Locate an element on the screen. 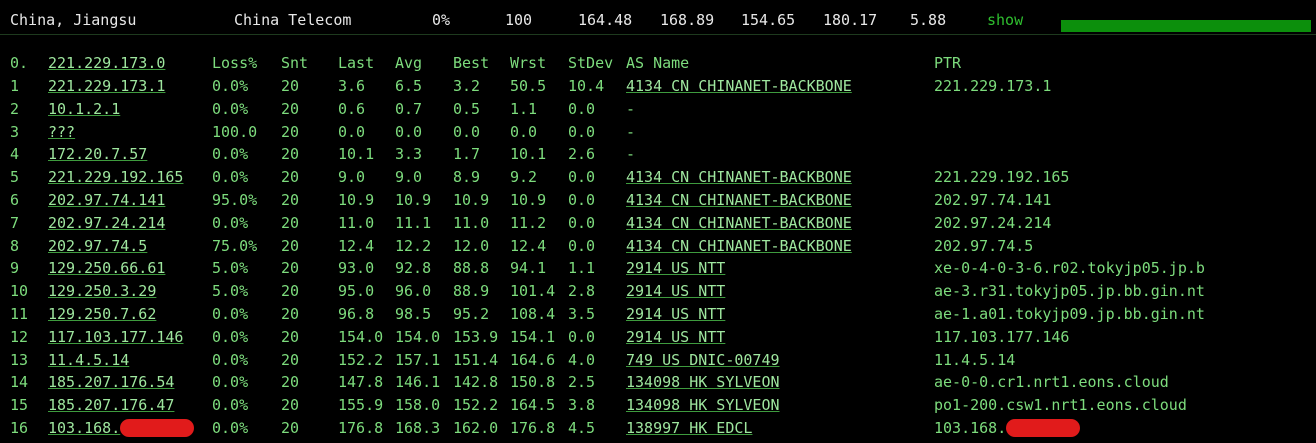  wrst-value: 154.1 is located at coordinates (533, 336).